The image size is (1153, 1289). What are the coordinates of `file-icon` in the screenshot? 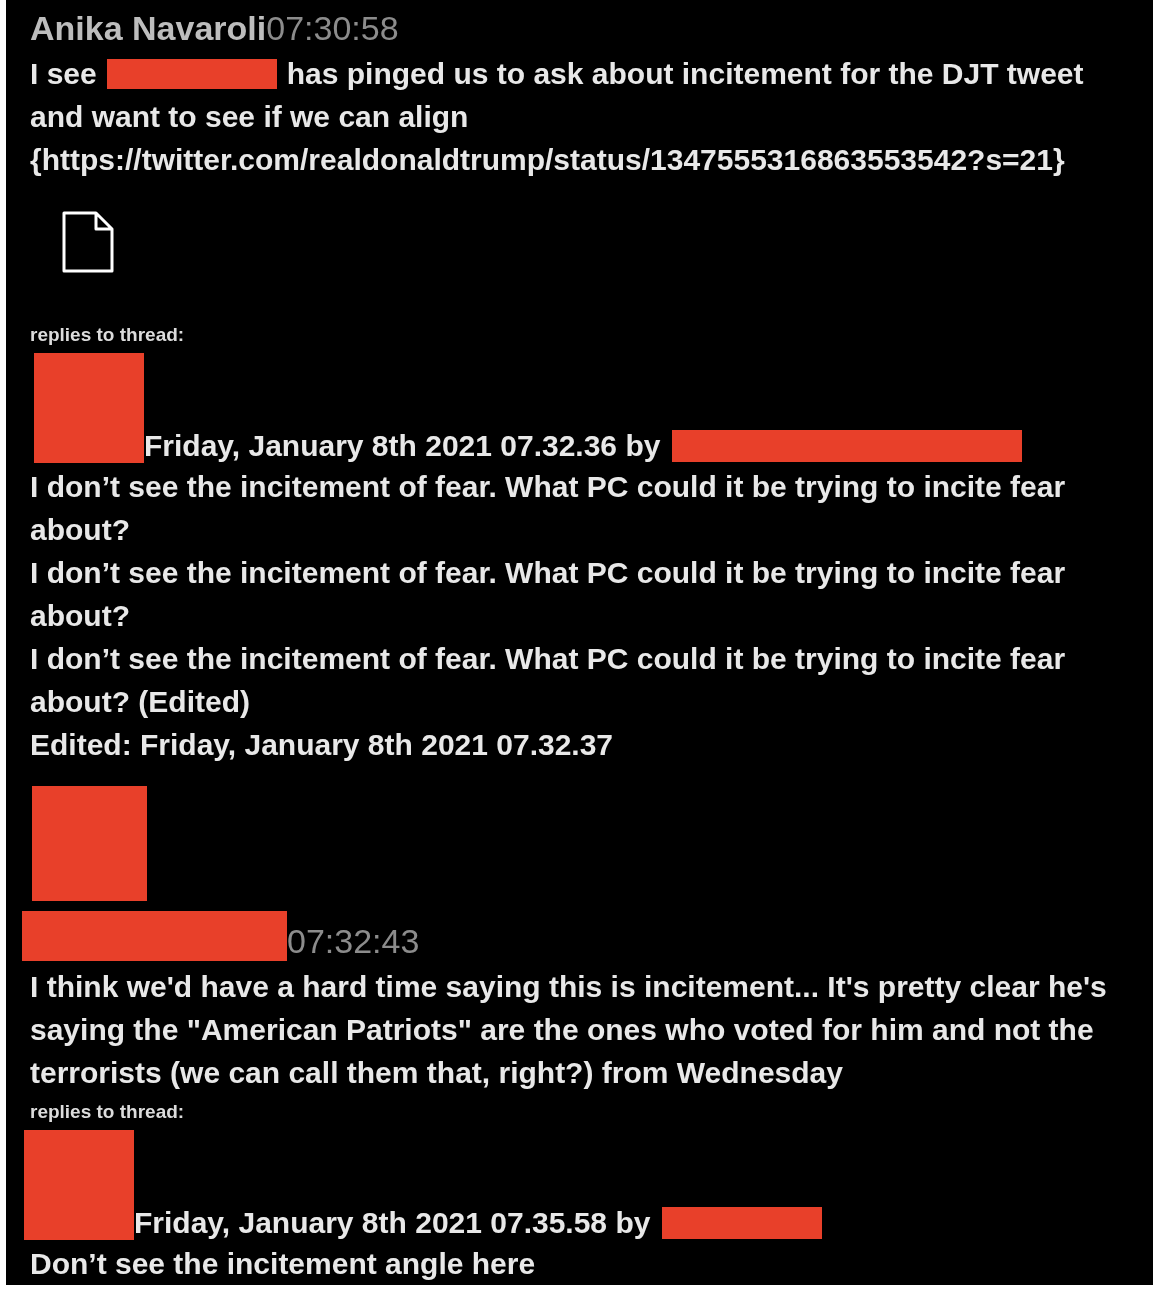 It's located at (88, 242).